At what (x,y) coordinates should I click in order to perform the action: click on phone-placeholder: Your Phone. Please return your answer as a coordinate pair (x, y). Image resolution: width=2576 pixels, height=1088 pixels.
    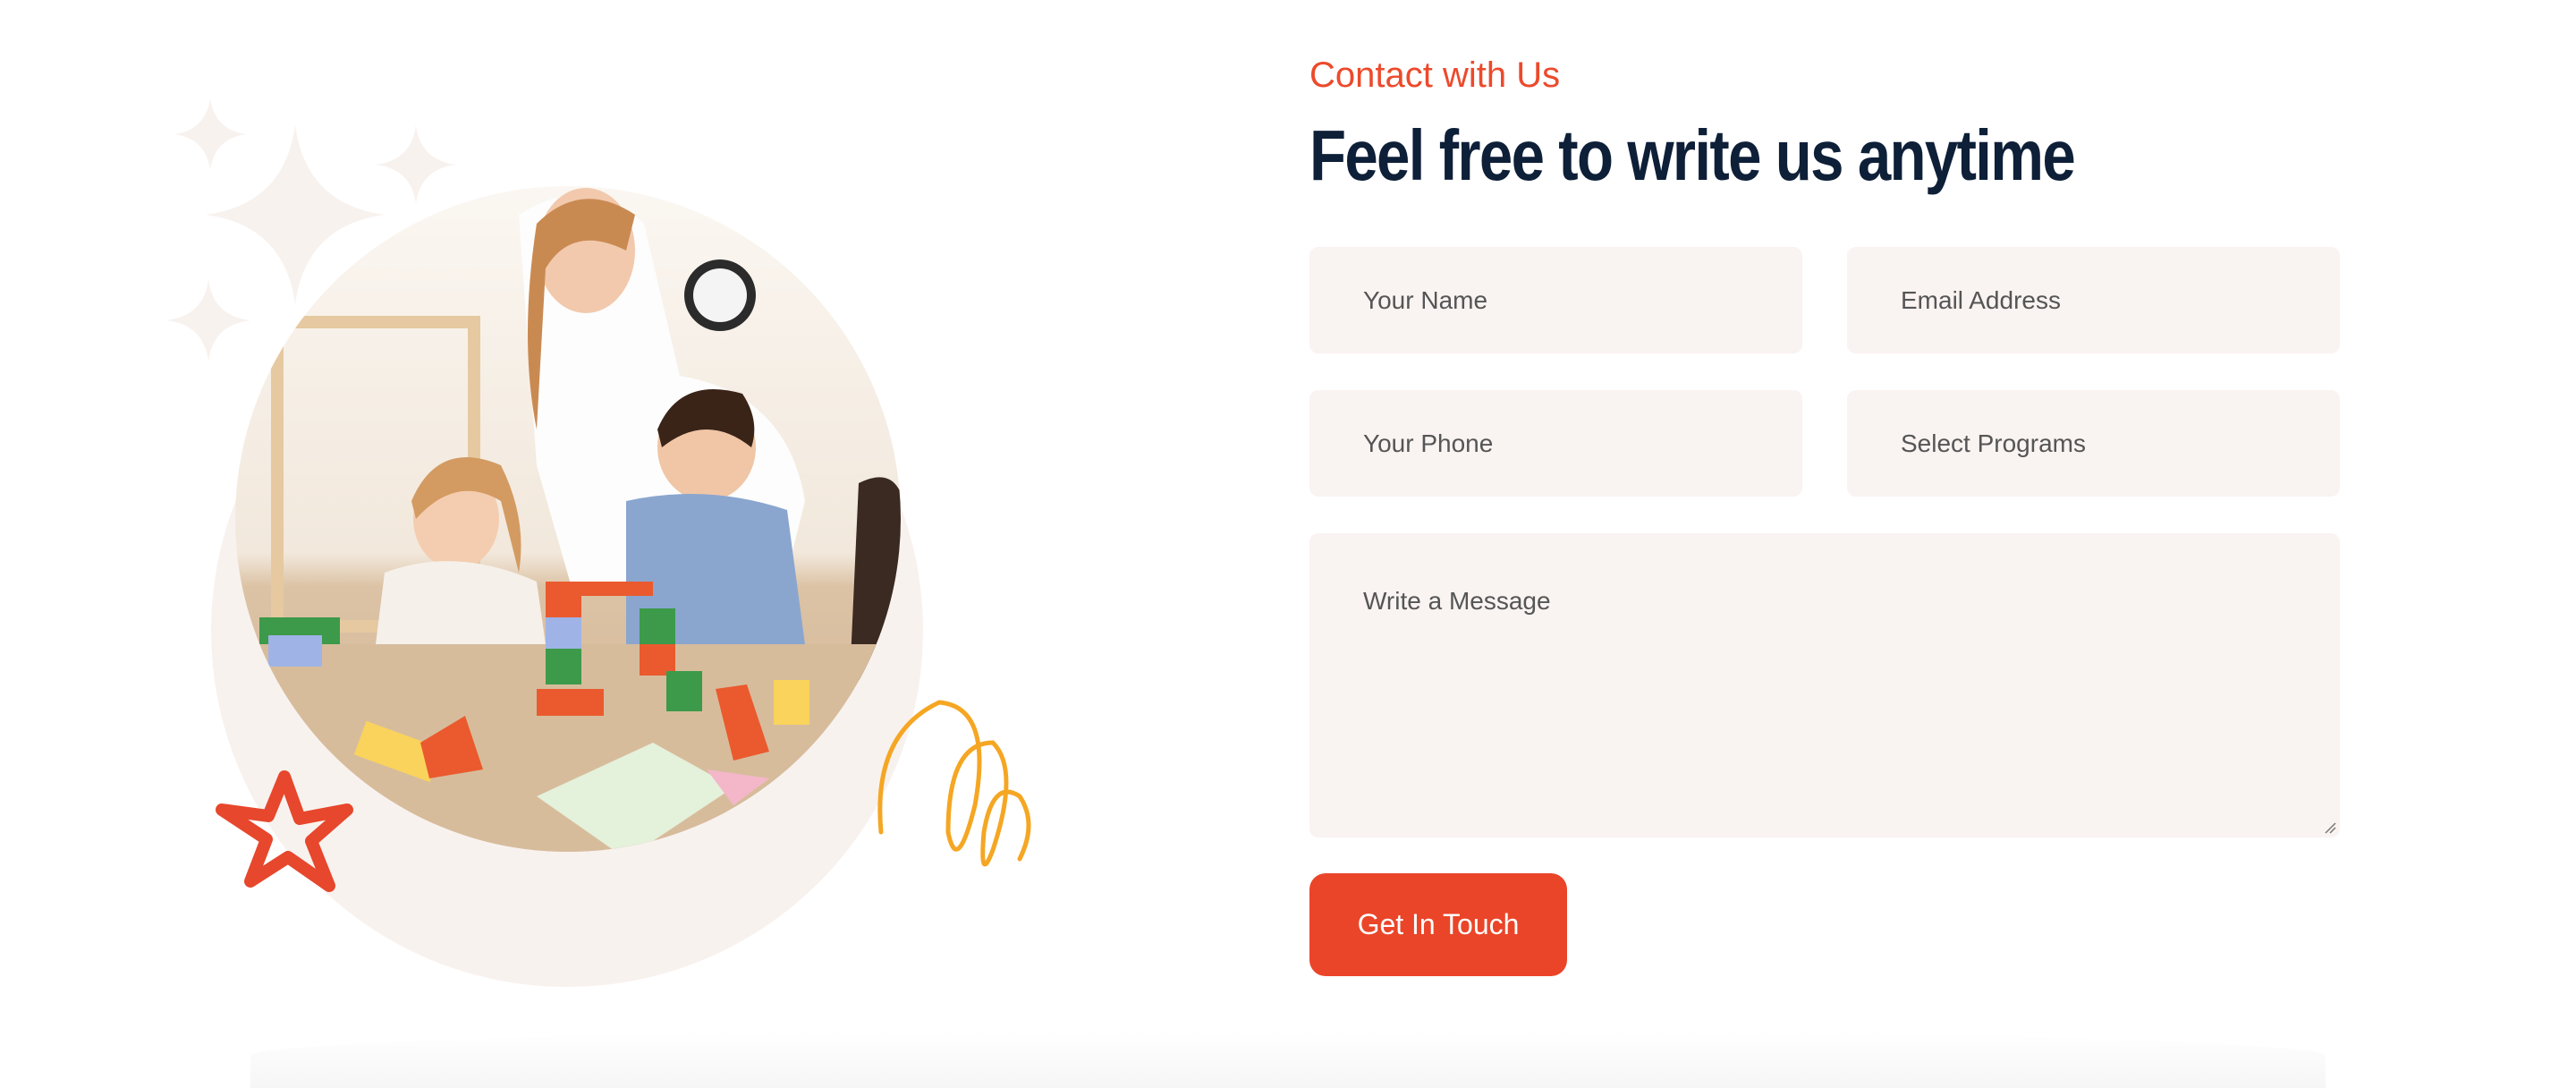
    Looking at the image, I should click on (1428, 443).